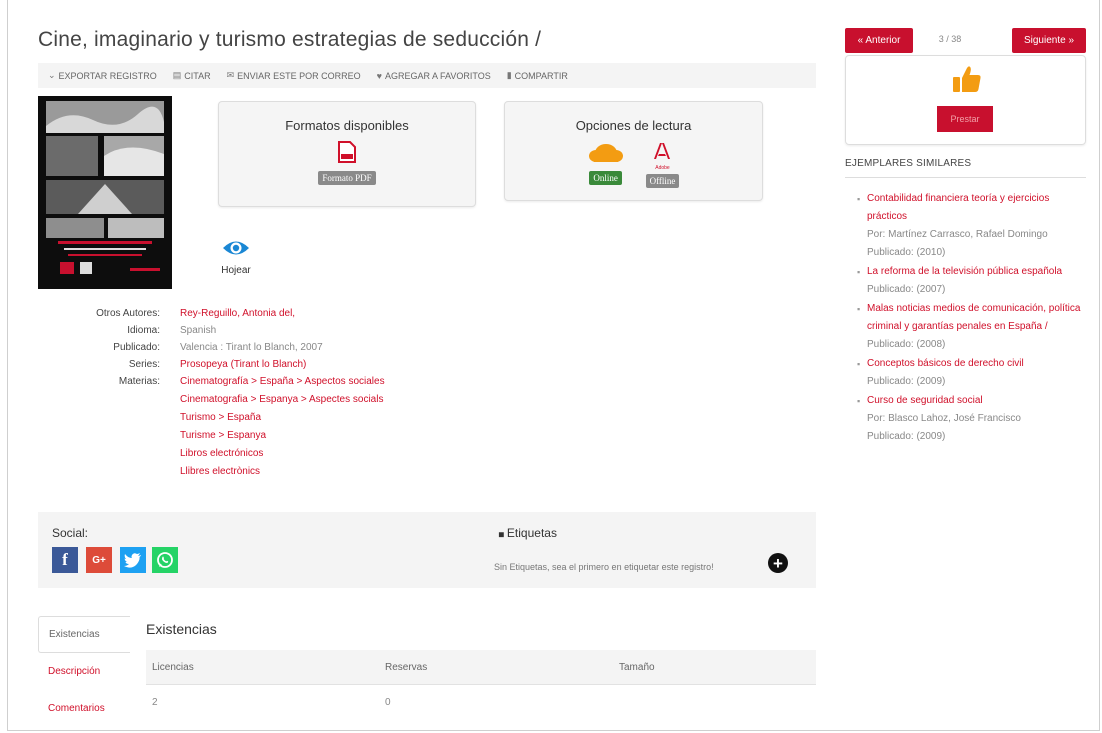 The image size is (1102, 733). Describe the element at coordinates (177, 75) in the screenshot. I see `list-icon: ▤` at that location.